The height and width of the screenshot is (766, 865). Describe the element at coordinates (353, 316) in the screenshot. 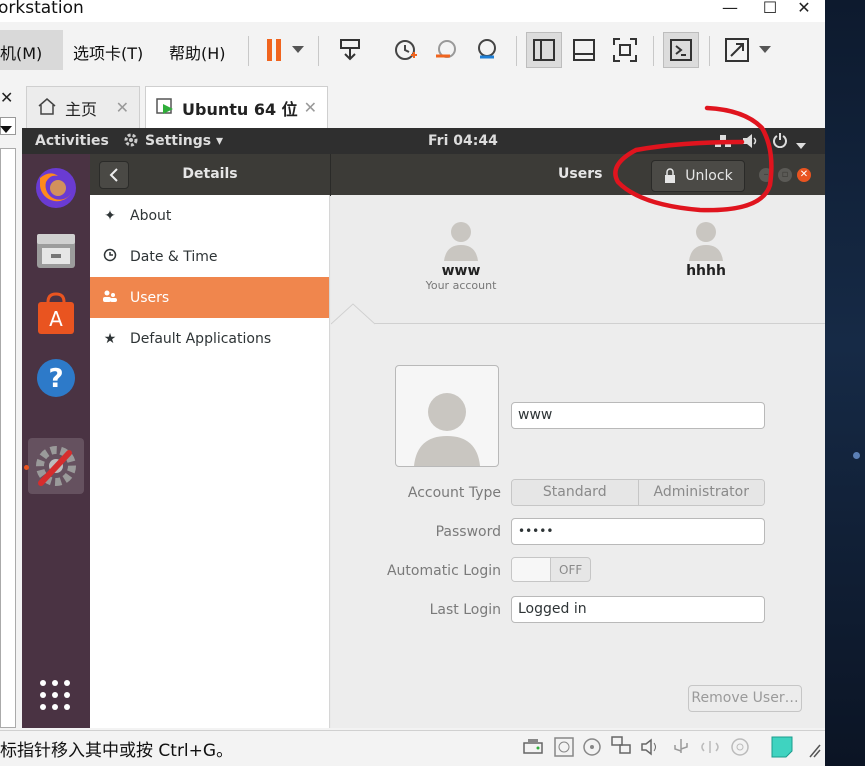

I see `carousel-arrow` at that location.